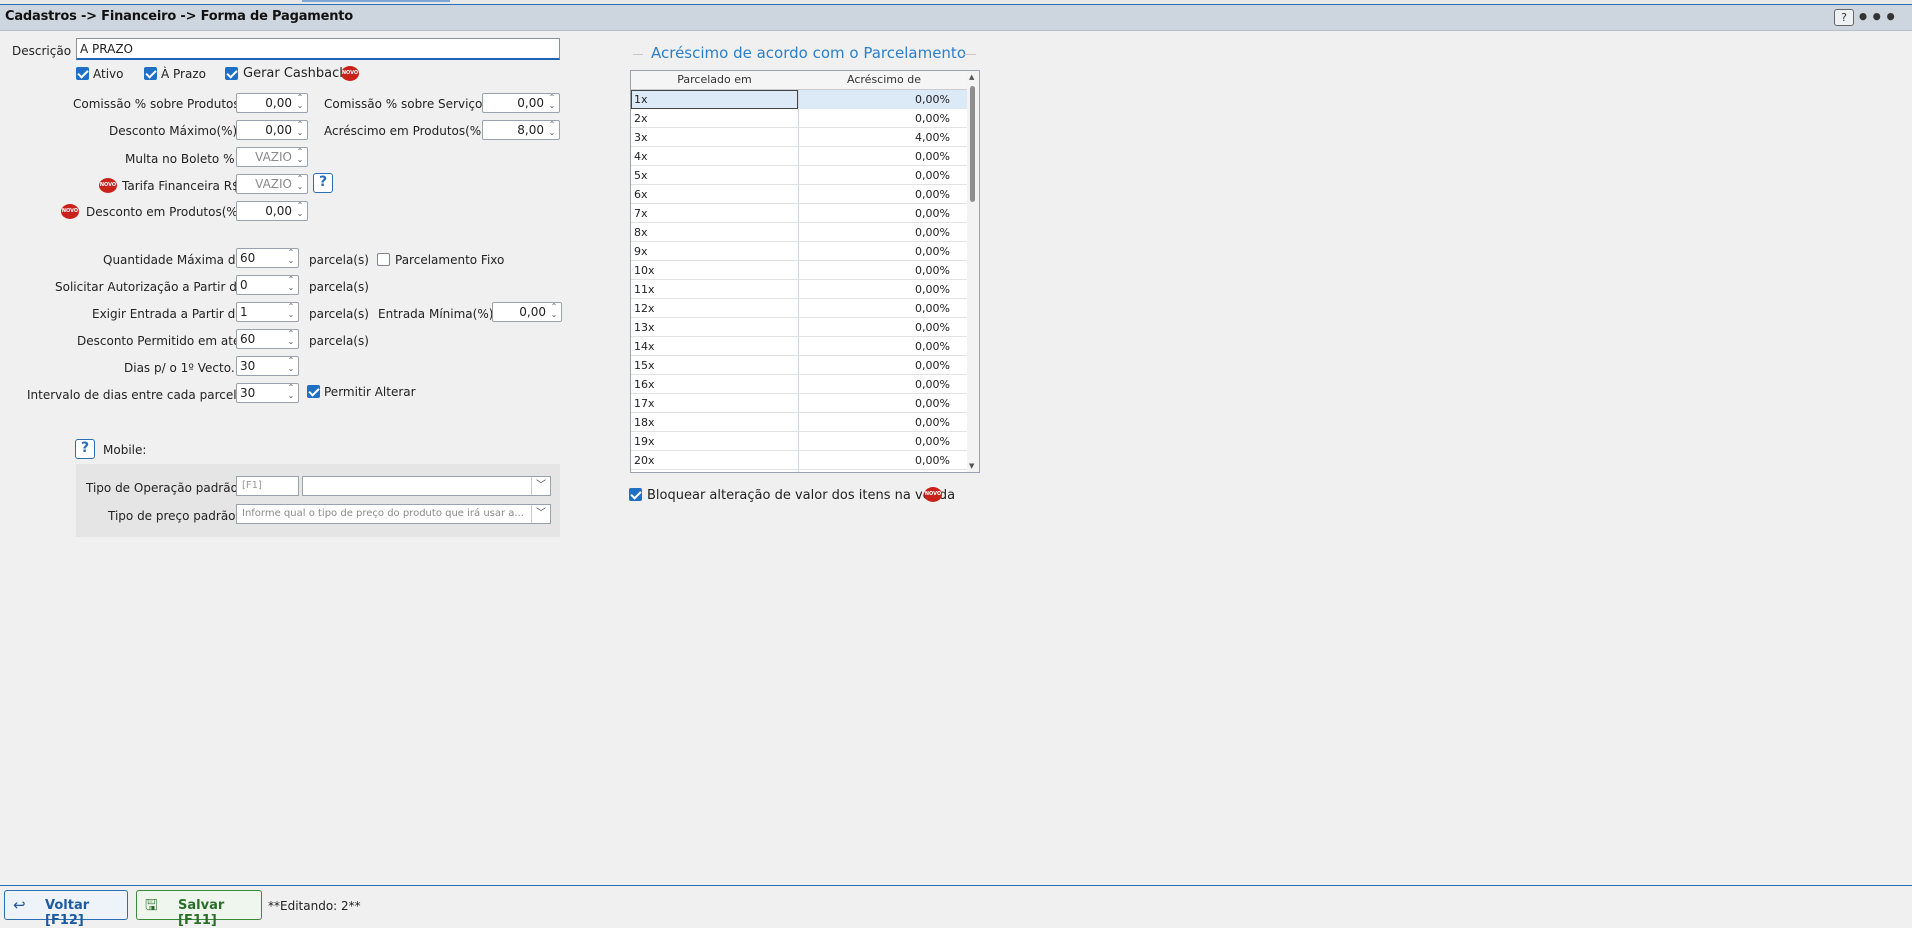 Image resolution: width=1912 pixels, height=928 pixels. I want to click on parcelado-cell: 18x, so click(644, 422).